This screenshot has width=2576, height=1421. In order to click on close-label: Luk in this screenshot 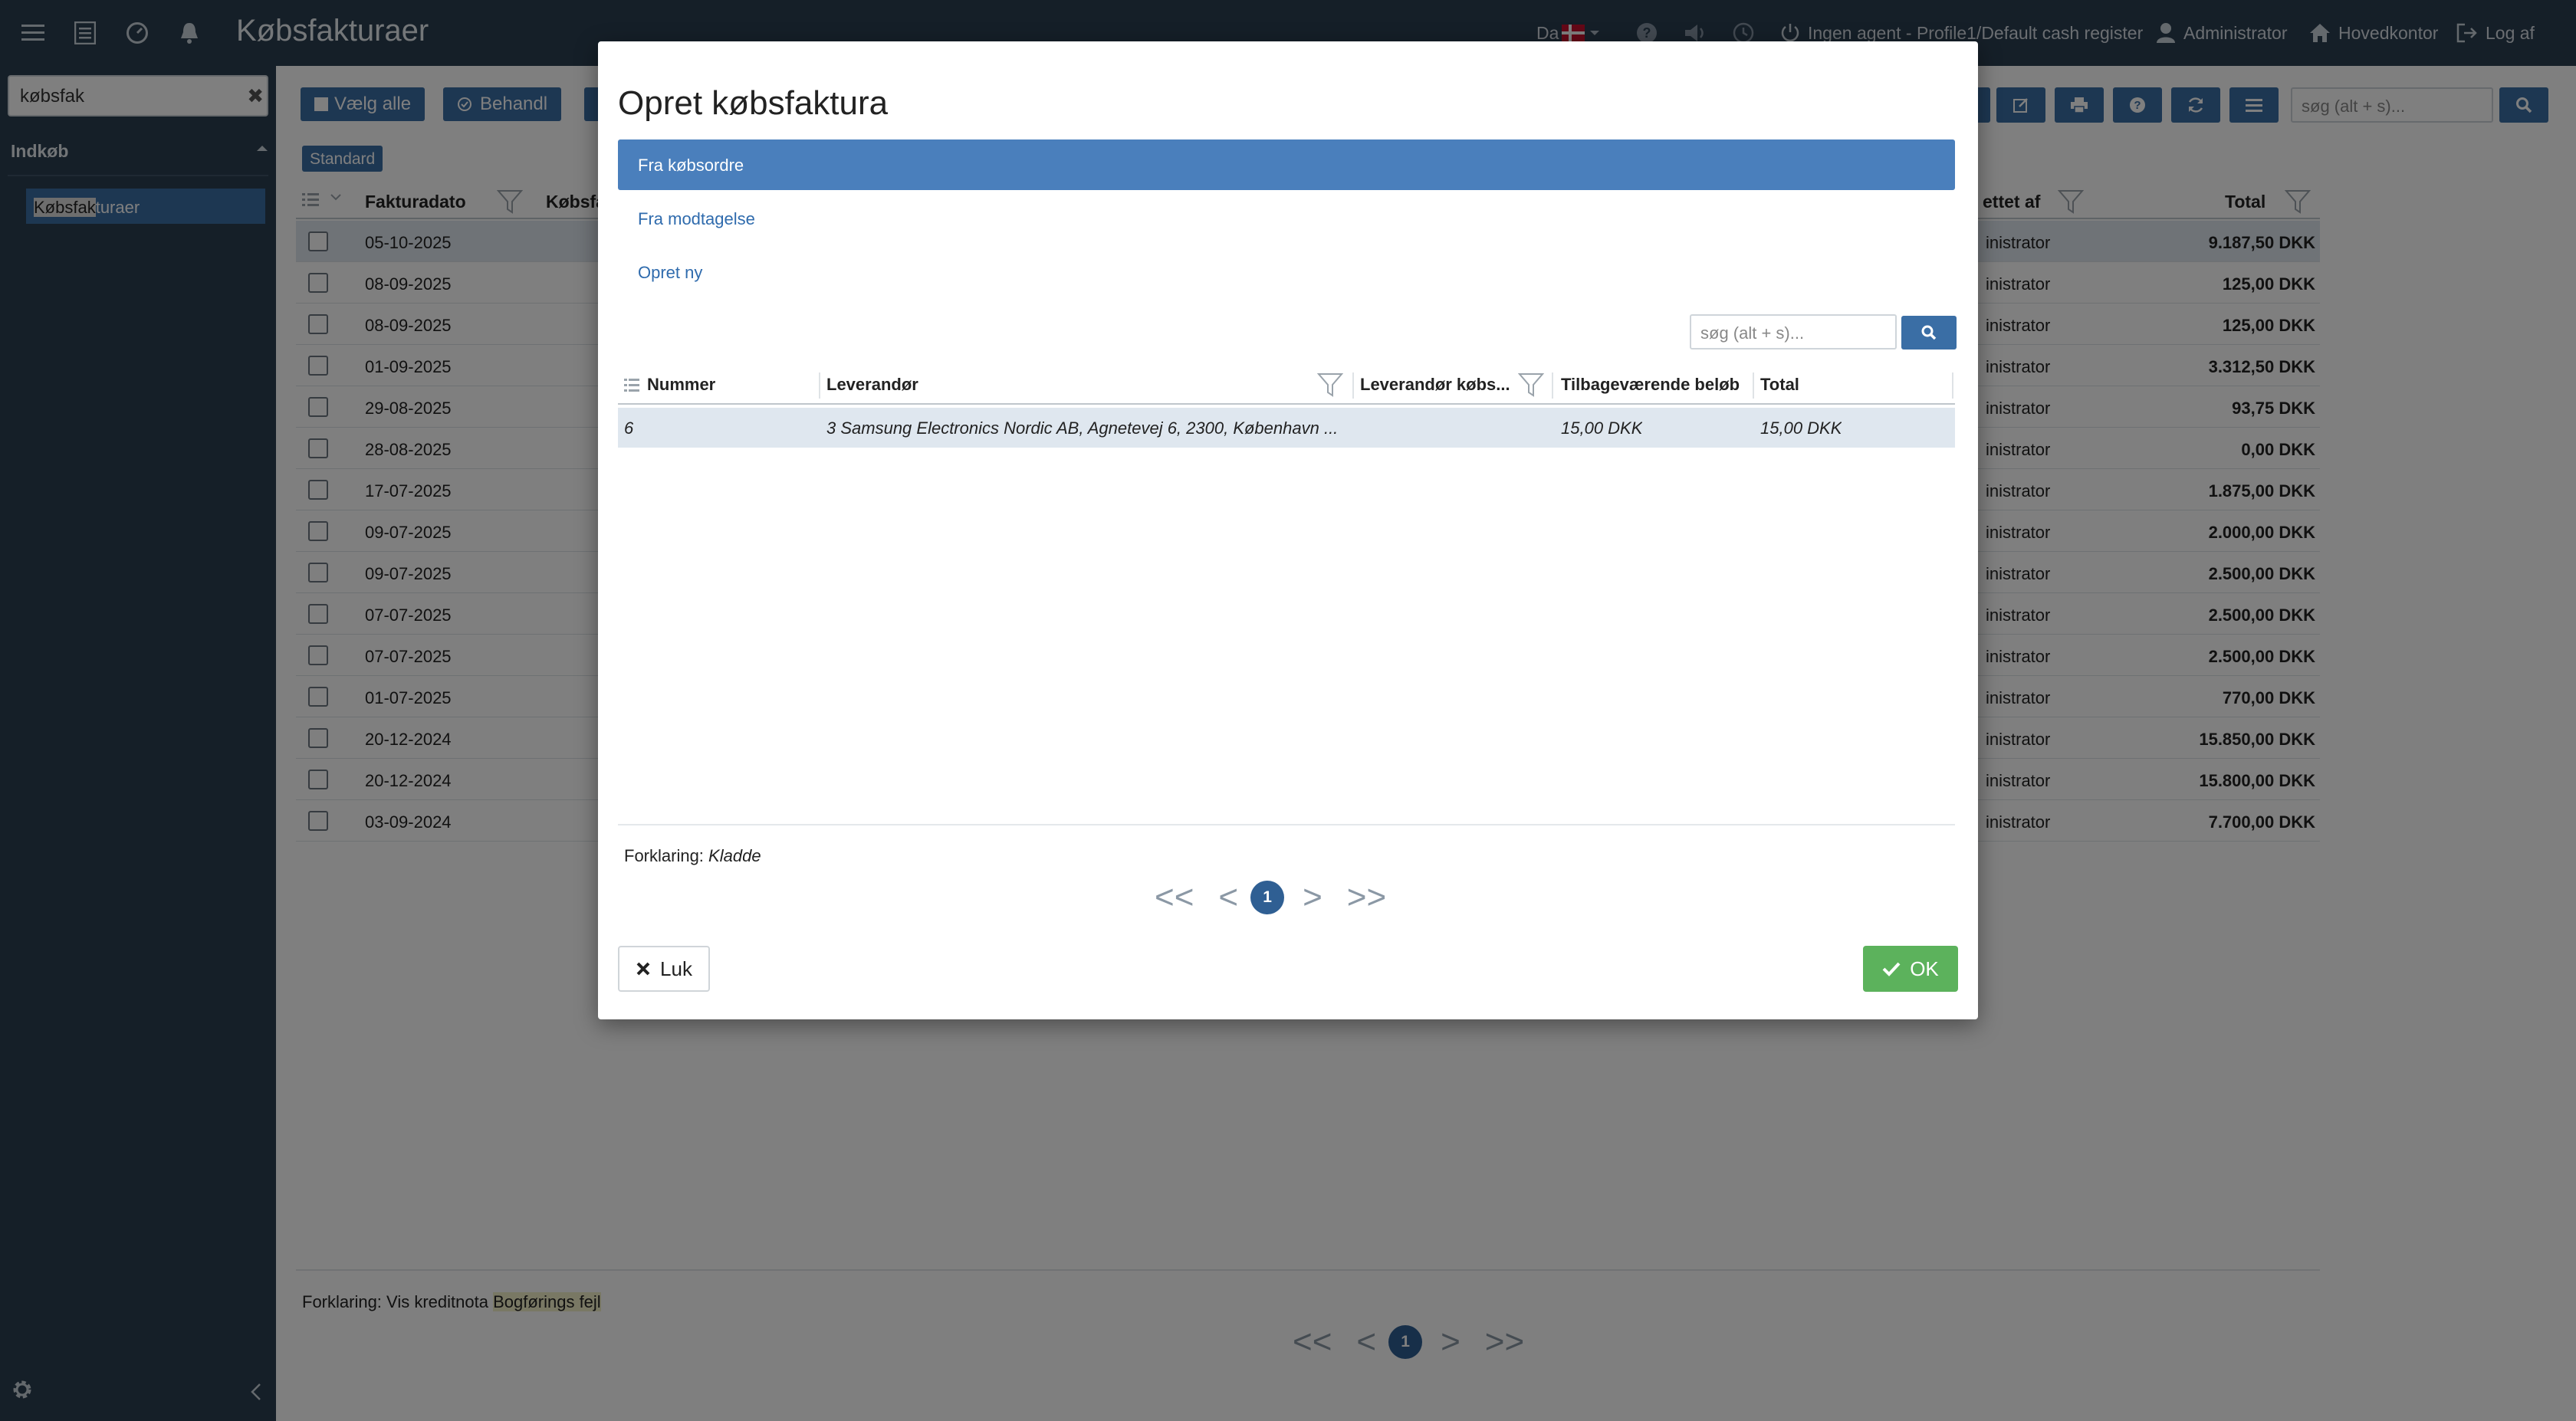, I will do `click(676, 968)`.